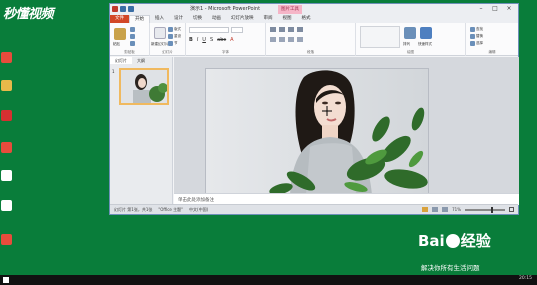 This screenshot has height=285, width=537. Describe the element at coordinates (290, 9) in the screenshot. I see `picture-tools-context: 图片工具` at that location.